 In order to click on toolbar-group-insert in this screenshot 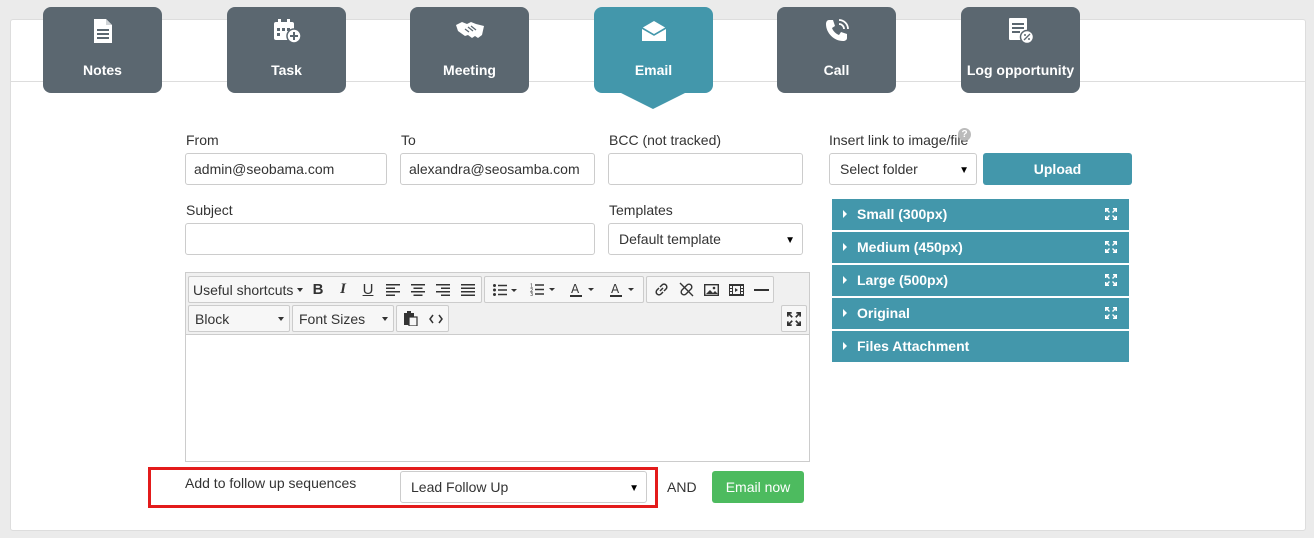, I will do `click(710, 289)`.